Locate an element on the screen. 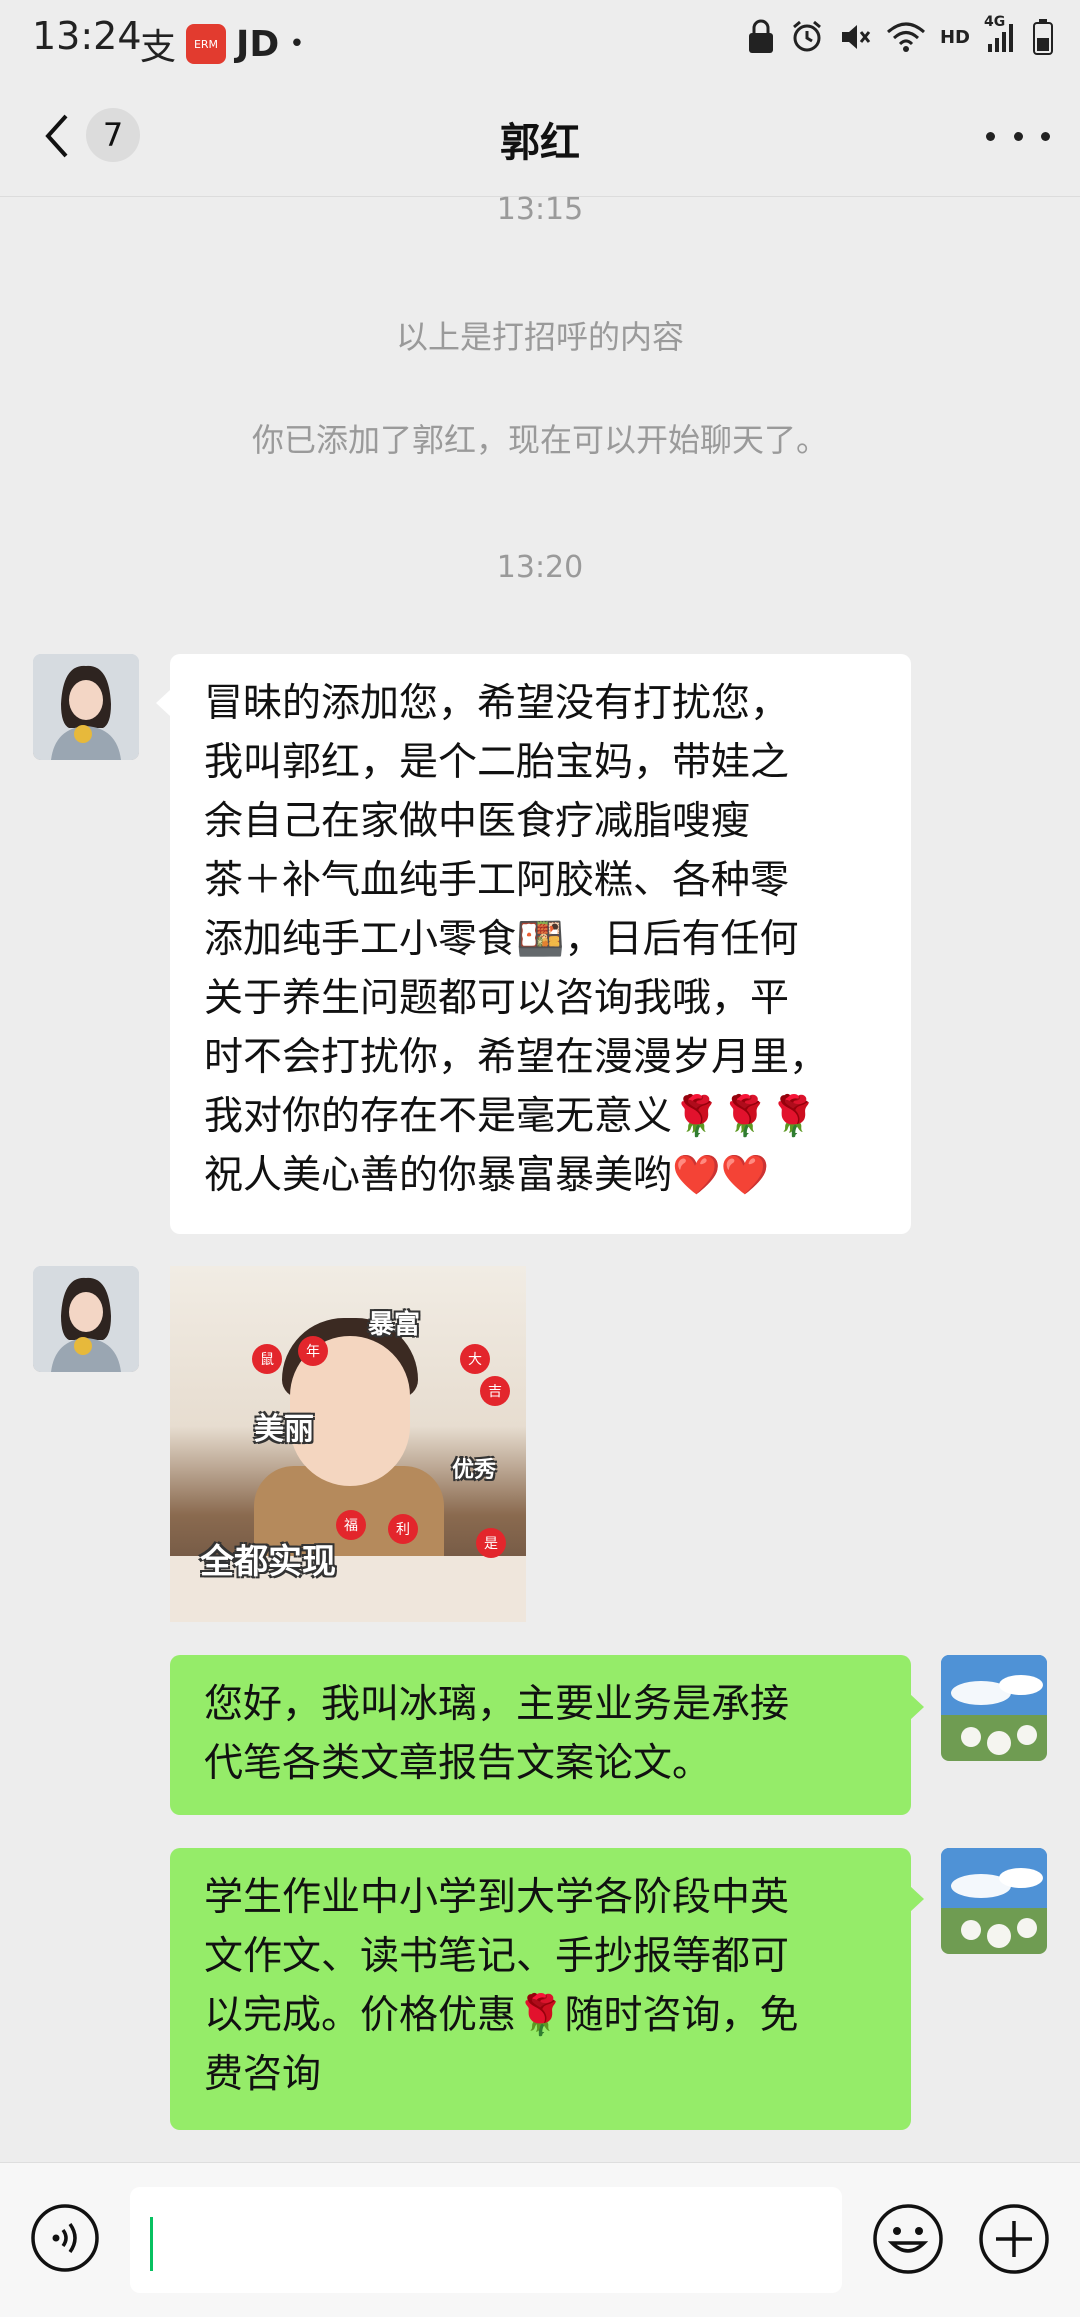  message-line: 您好，我叫冰璃，主要业务是承接 is located at coordinates (497, 1704).